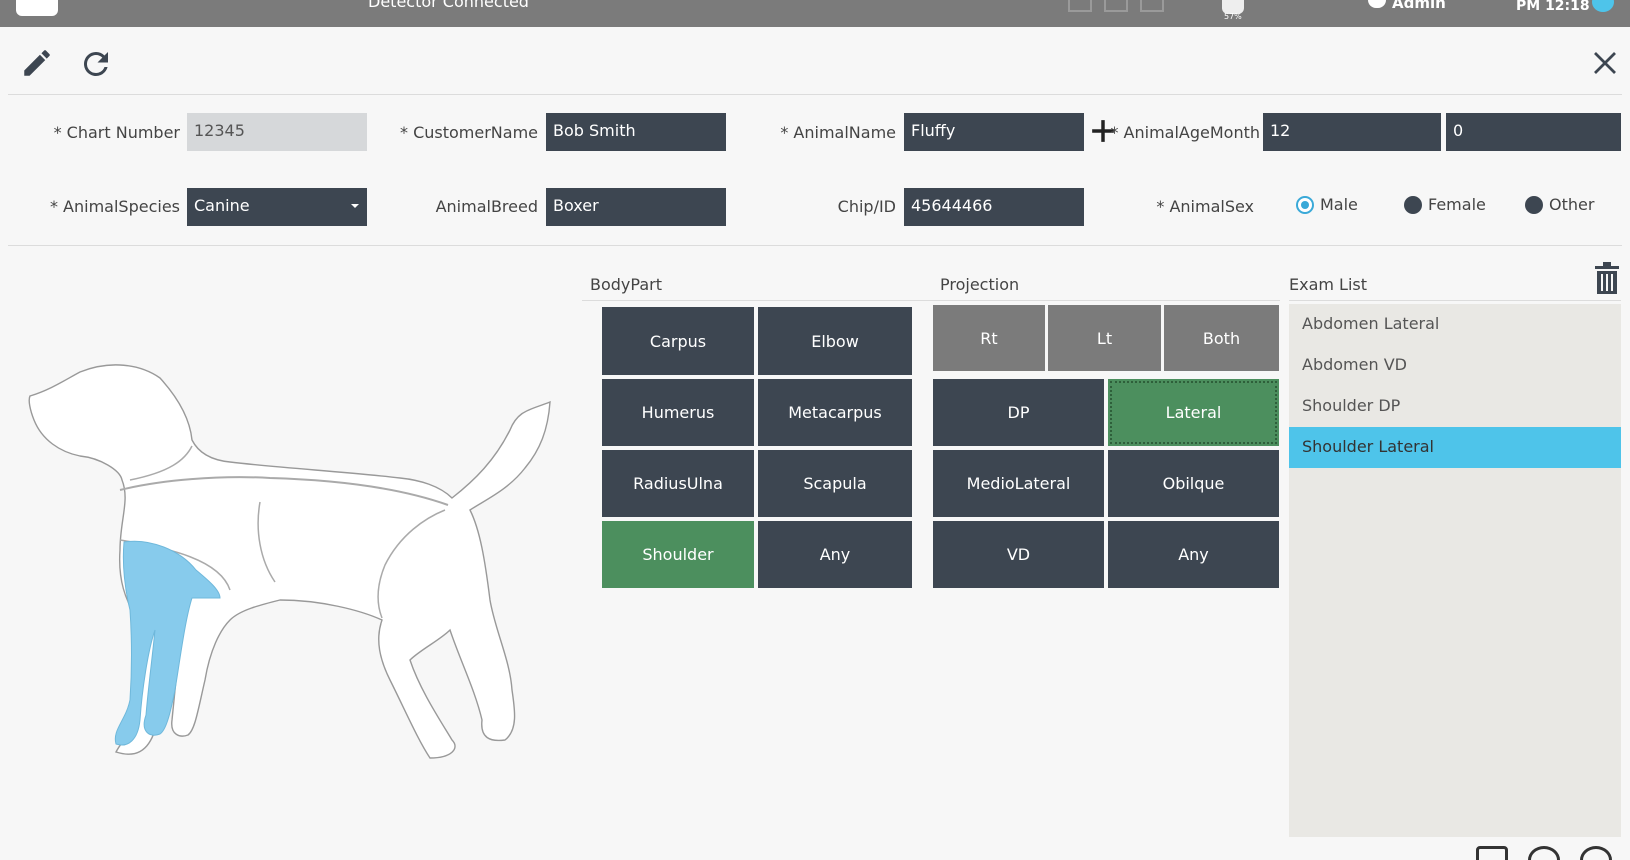 The width and height of the screenshot is (1630, 860). Describe the element at coordinates (277, 207) in the screenshot. I see `animal-species-select: Canine` at that location.